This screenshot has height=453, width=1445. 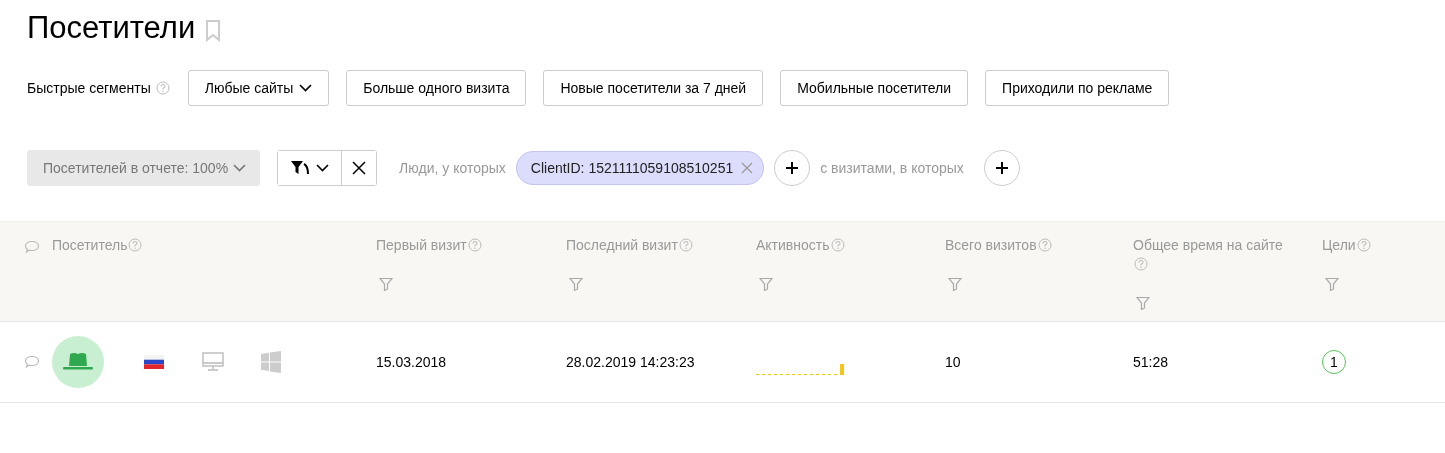 I want to click on column-header: Последний визит, so click(x=629, y=245).